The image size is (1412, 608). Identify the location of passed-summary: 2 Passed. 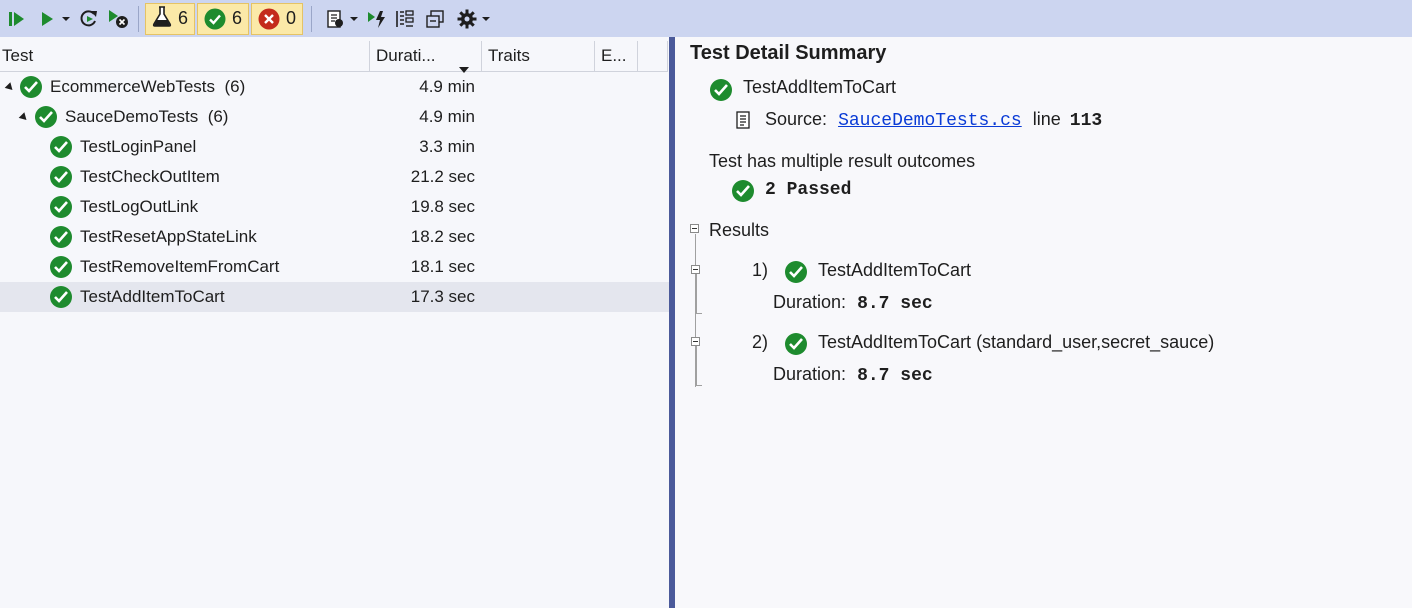
(808, 190).